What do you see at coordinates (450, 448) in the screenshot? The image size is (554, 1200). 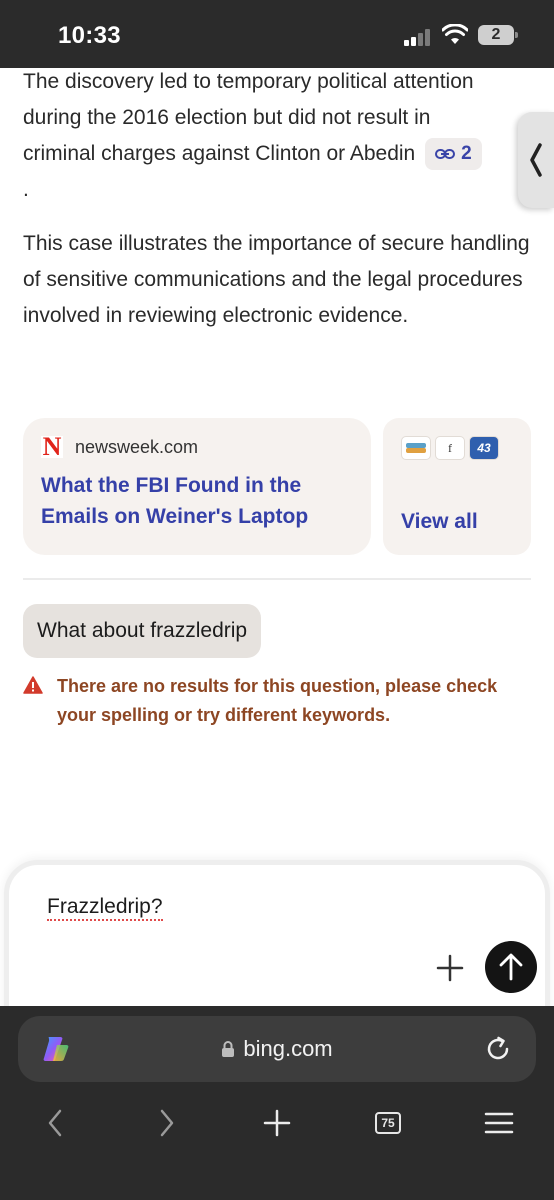 I see `facebook-f-icon: f` at bounding box center [450, 448].